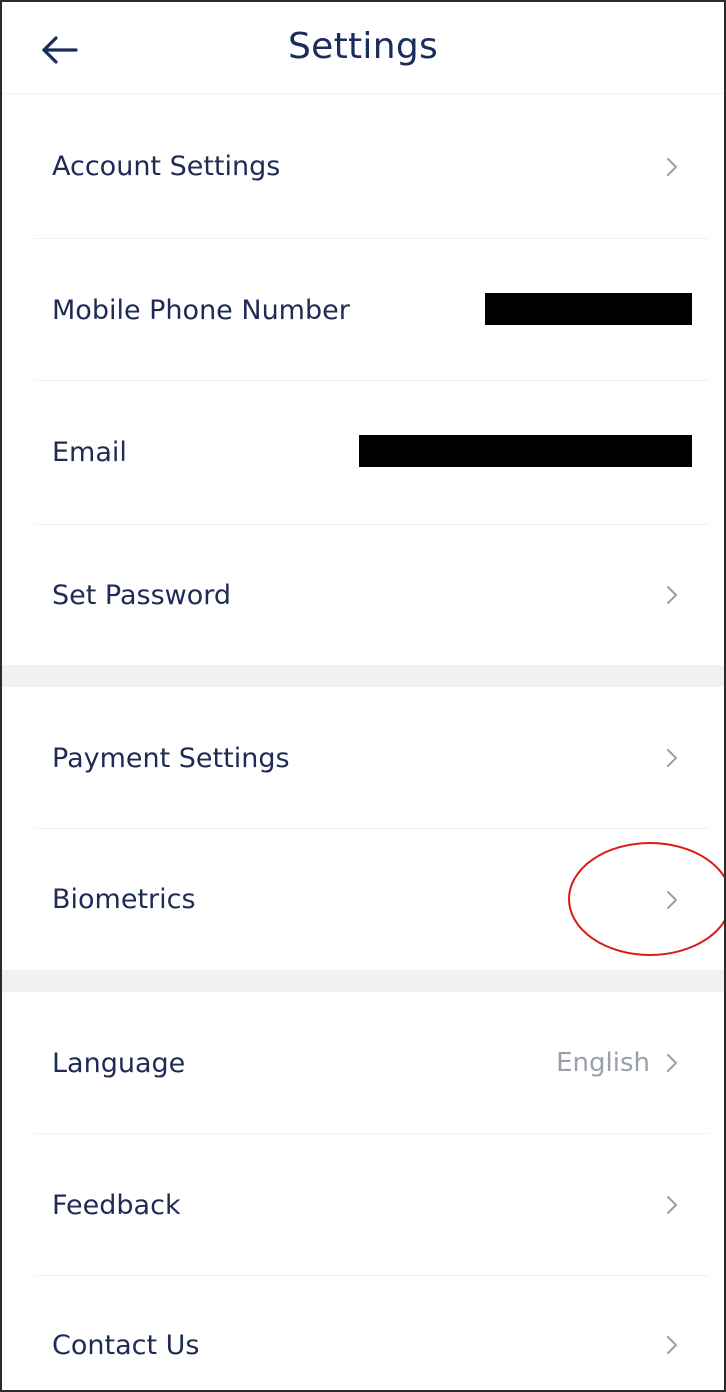 This screenshot has height=1392, width=726. What do you see at coordinates (363, 1205) in the screenshot?
I see `row-feedback: Feedback` at bounding box center [363, 1205].